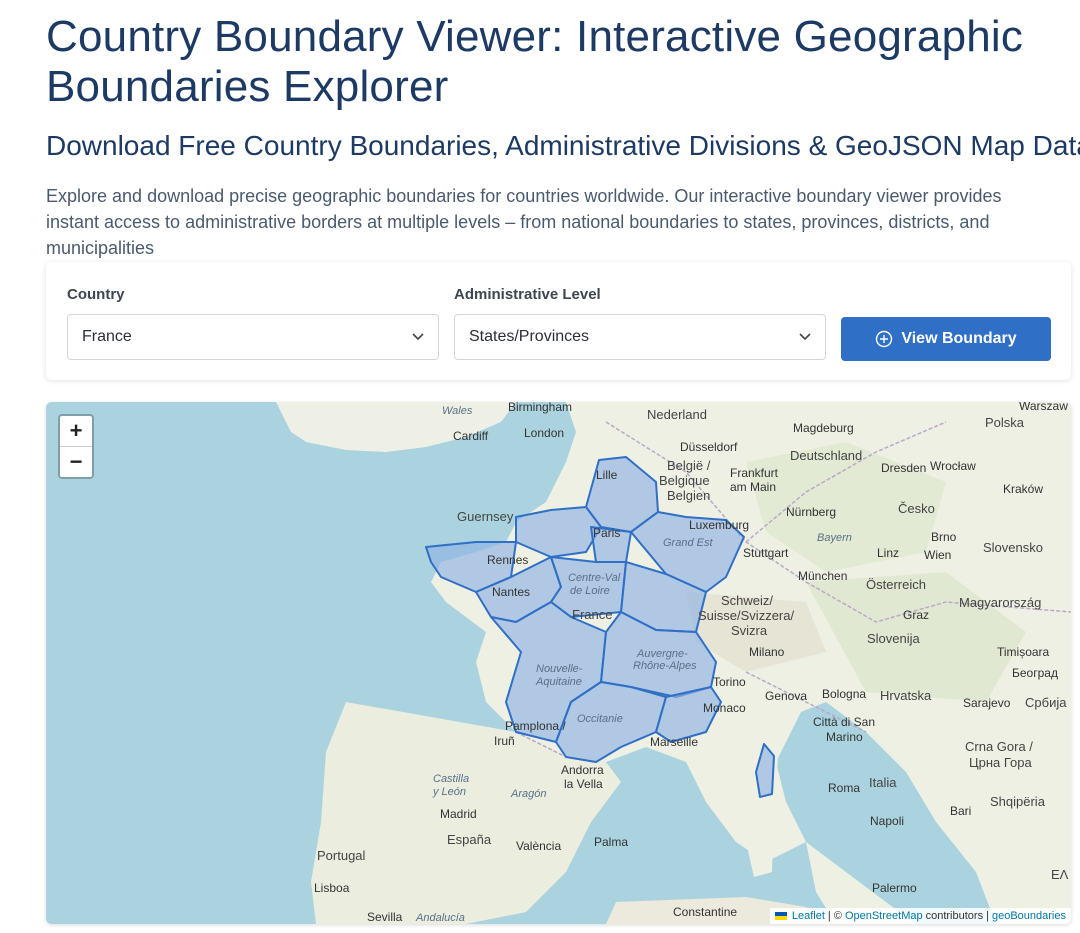 The image size is (1080, 933). I want to click on map-label-andalucia: Andalucía, so click(440, 918).